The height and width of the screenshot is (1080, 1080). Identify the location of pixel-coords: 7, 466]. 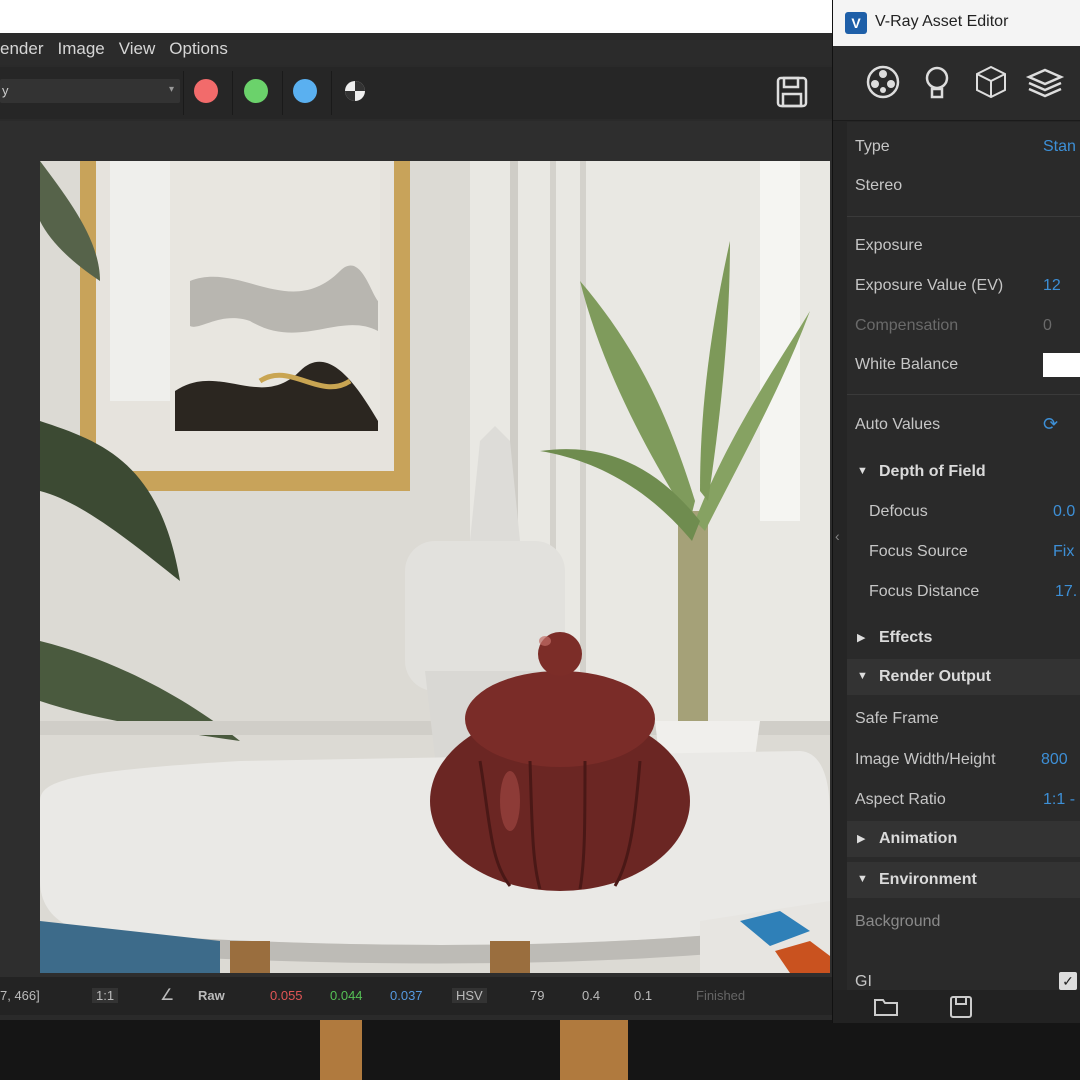
(20, 995).